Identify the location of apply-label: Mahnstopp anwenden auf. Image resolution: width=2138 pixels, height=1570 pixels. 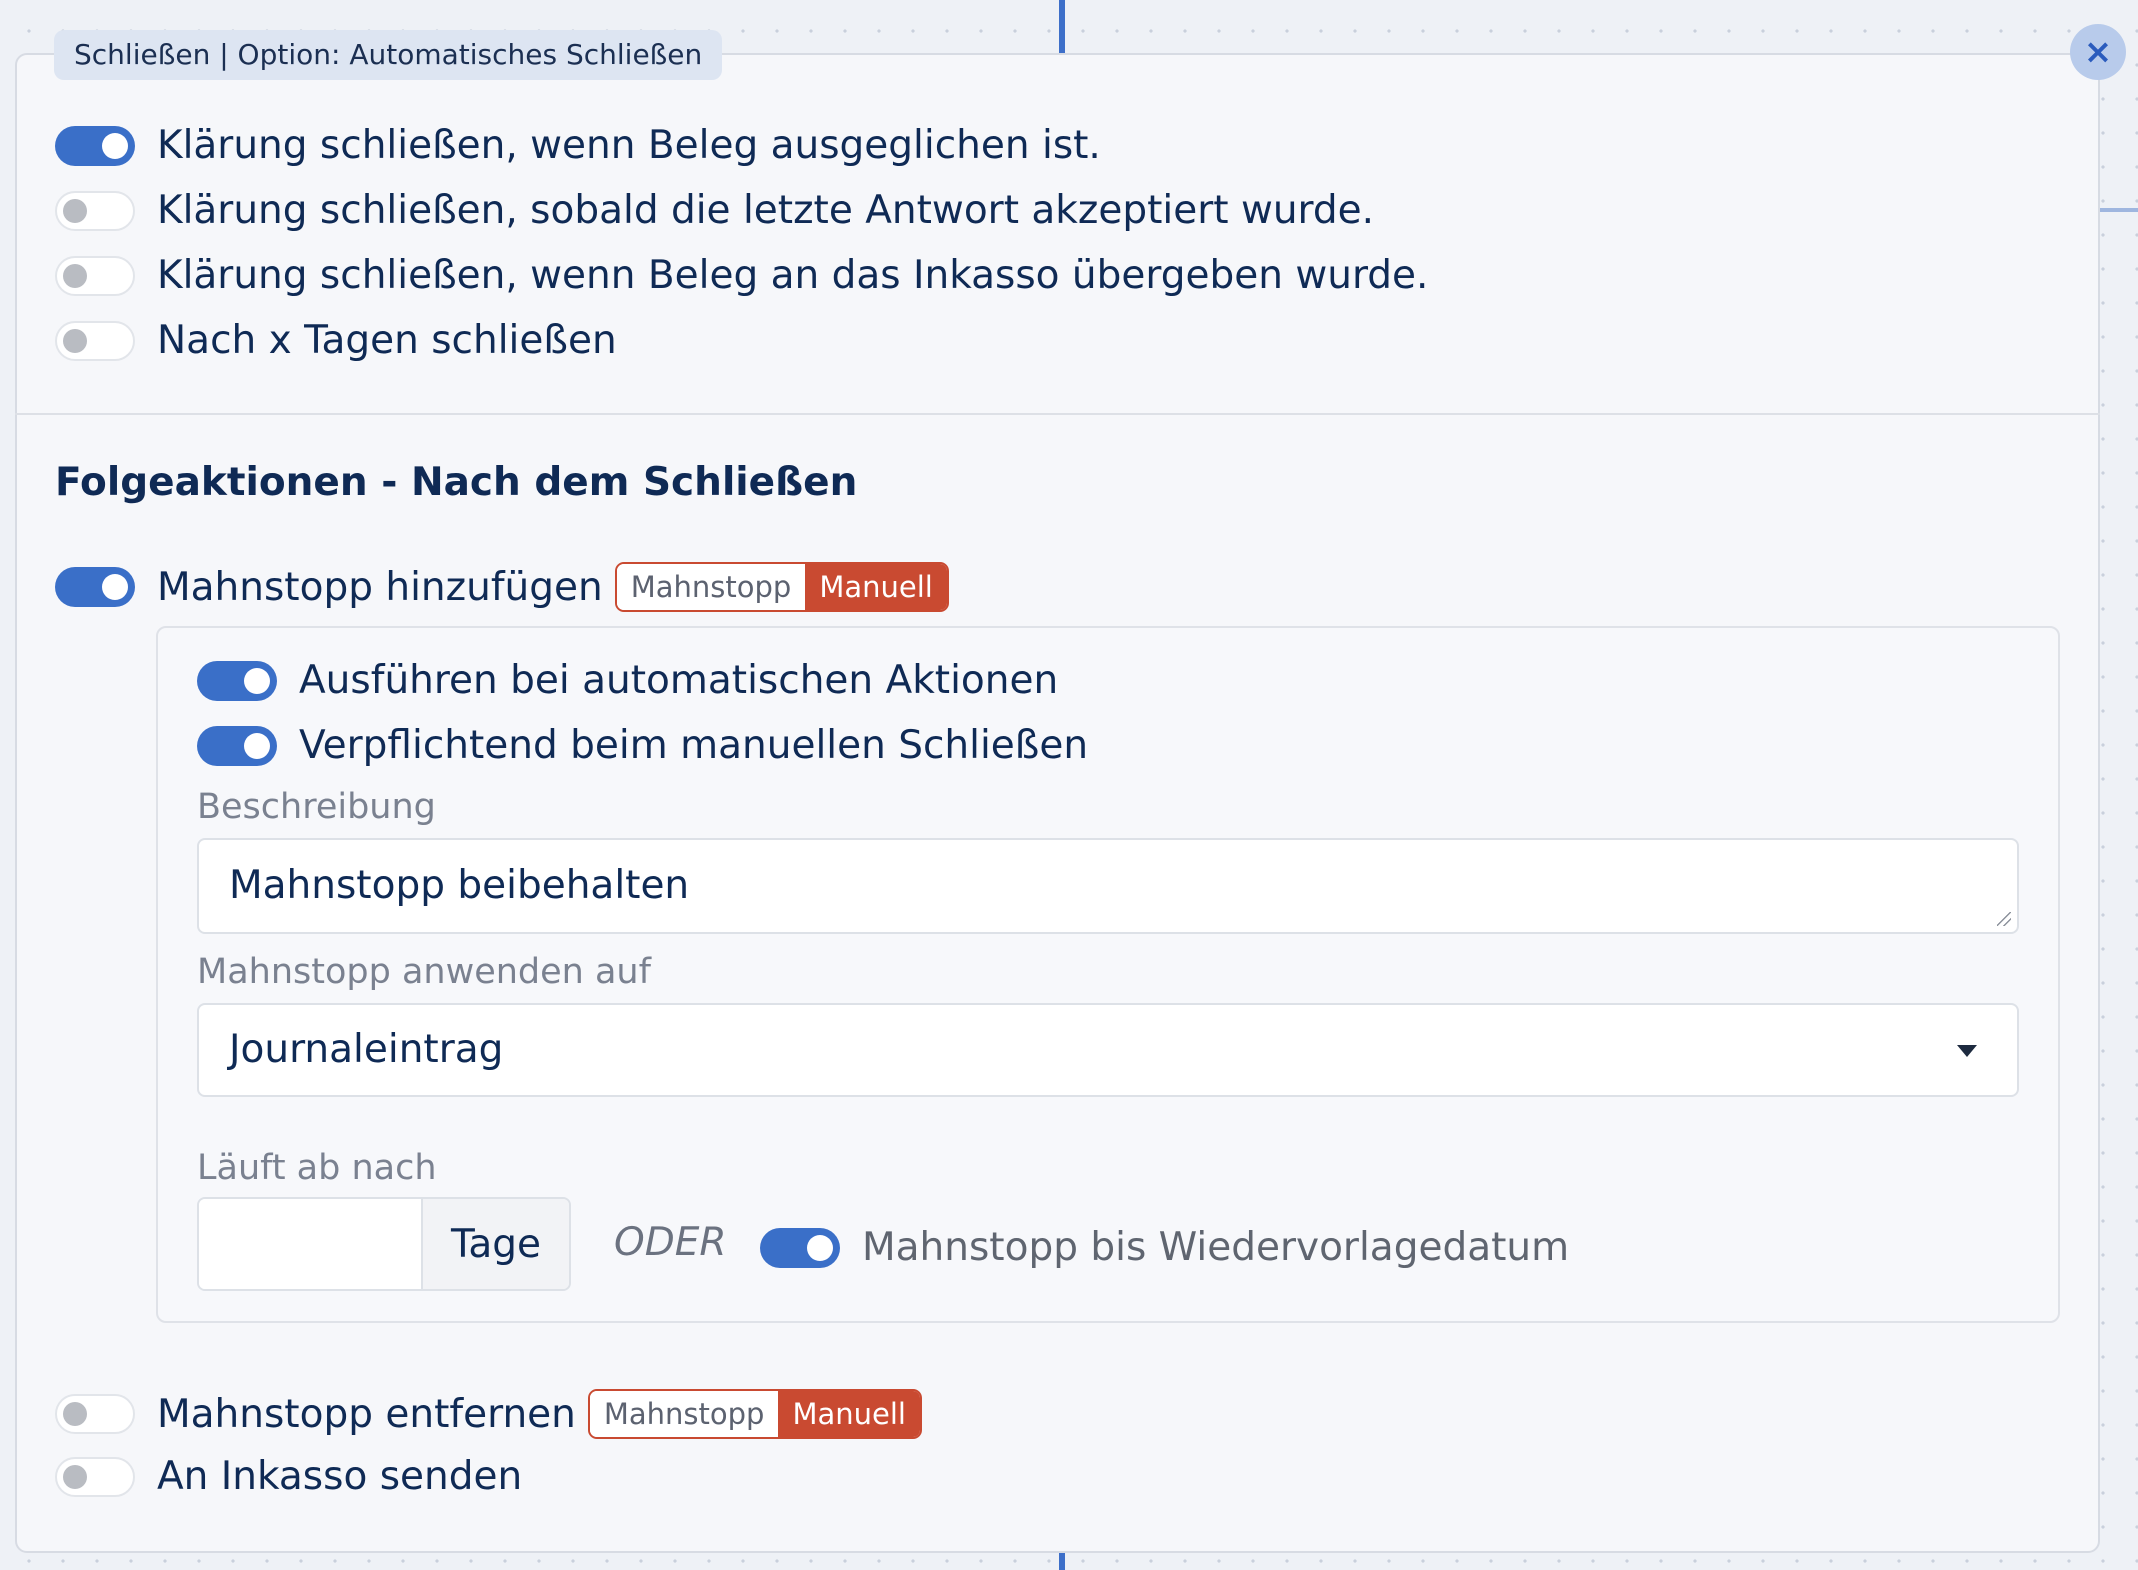
(424, 972).